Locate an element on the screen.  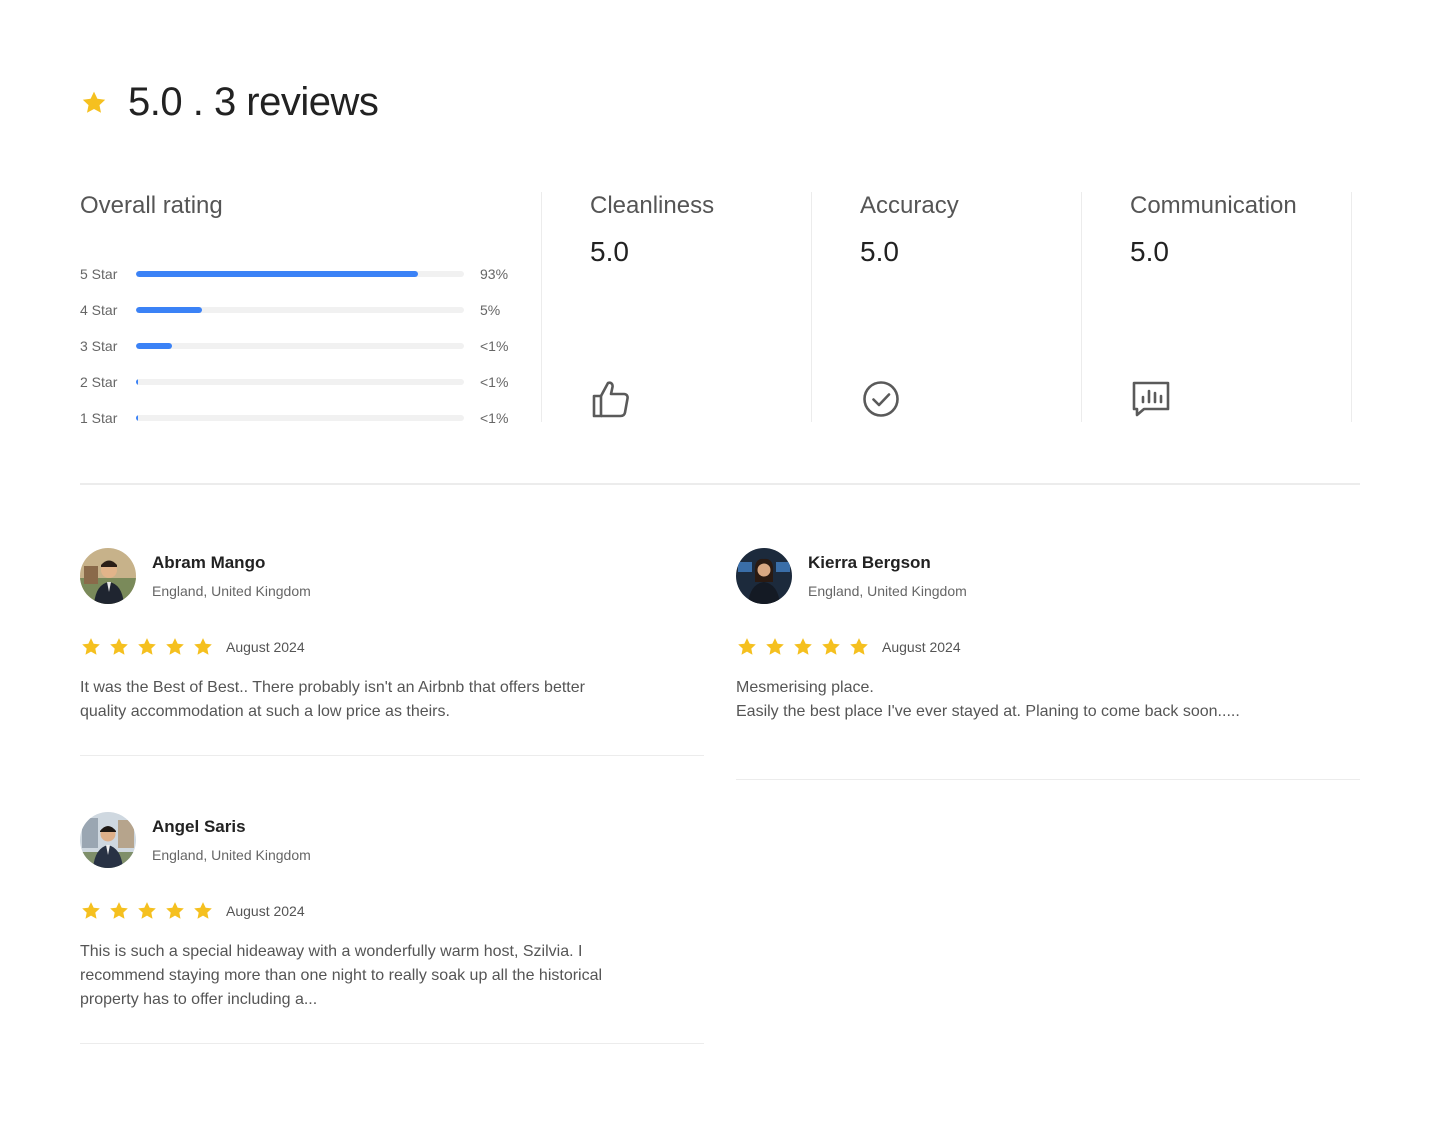
rating-bar-label: 3 Star is located at coordinates (99, 346).